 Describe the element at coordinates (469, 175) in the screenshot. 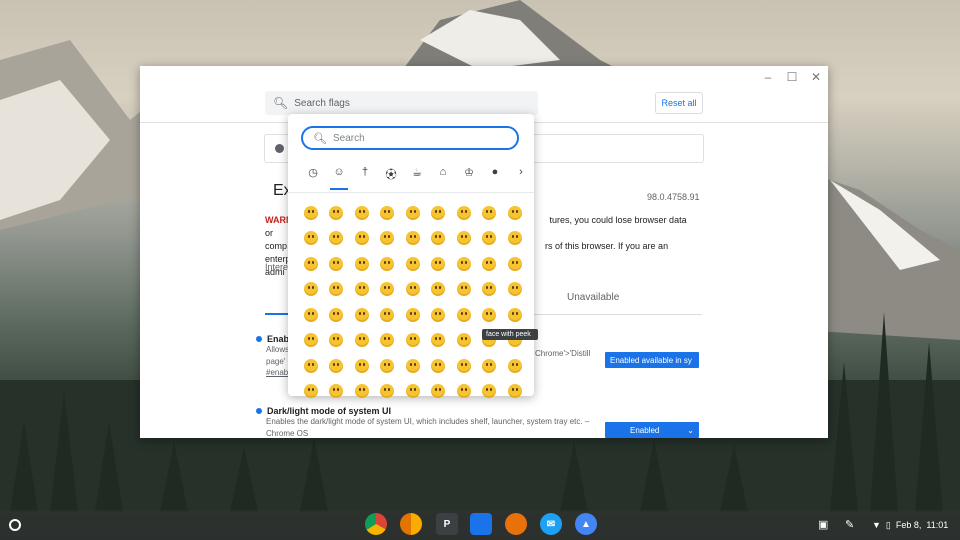

I see `trophy-icon: ♔` at that location.